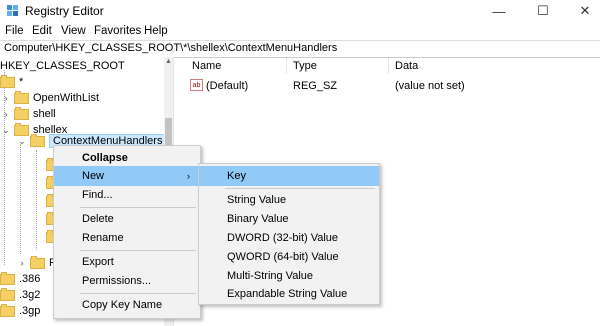 This screenshot has height=326, width=600. Describe the element at coordinates (430, 86) in the screenshot. I see `value-data: (value not set)` at that location.